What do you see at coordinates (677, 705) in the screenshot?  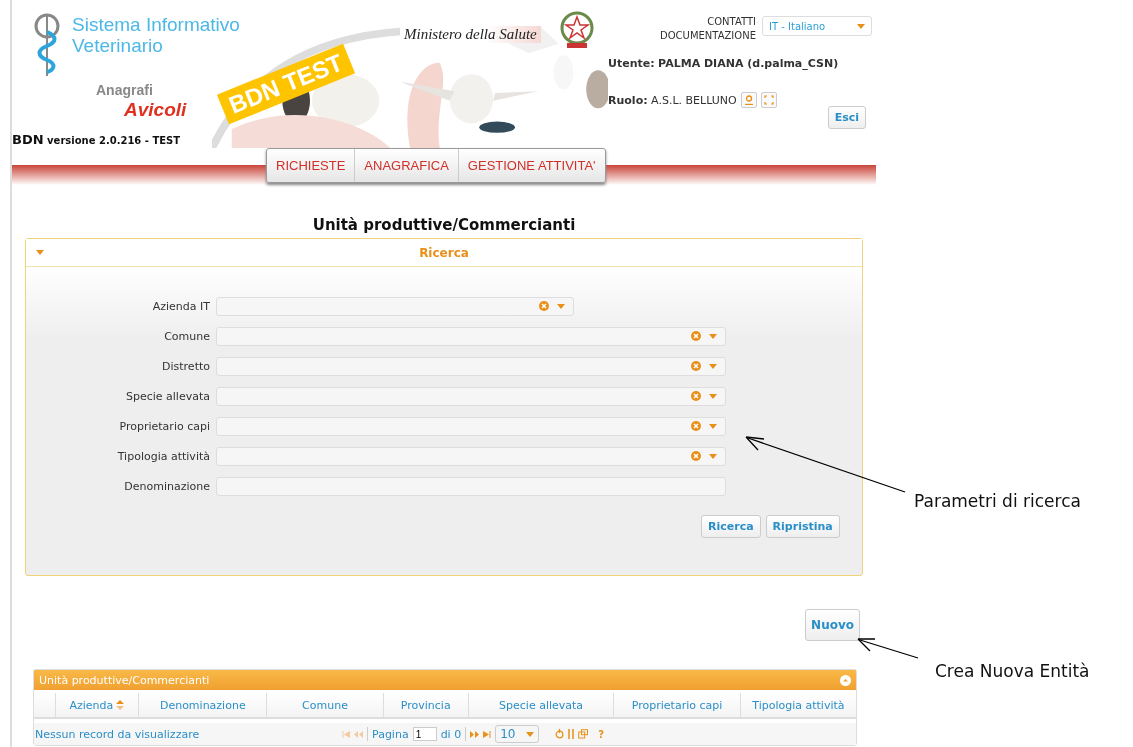 I see `column-header: Proprietario capi` at bounding box center [677, 705].